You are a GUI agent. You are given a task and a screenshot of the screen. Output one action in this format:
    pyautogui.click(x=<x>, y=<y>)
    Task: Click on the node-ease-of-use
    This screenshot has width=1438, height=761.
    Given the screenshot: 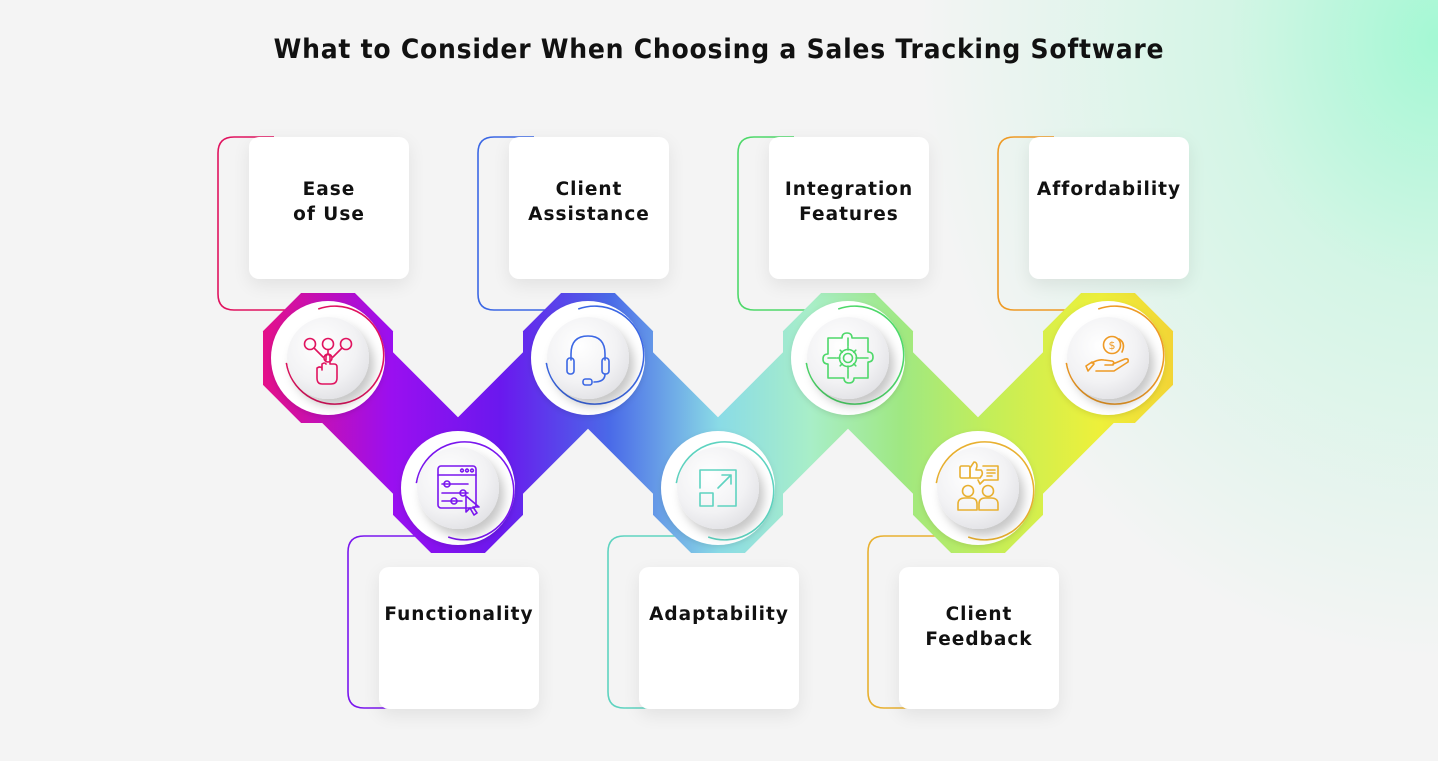 What is the action you would take?
    pyautogui.click(x=328, y=358)
    